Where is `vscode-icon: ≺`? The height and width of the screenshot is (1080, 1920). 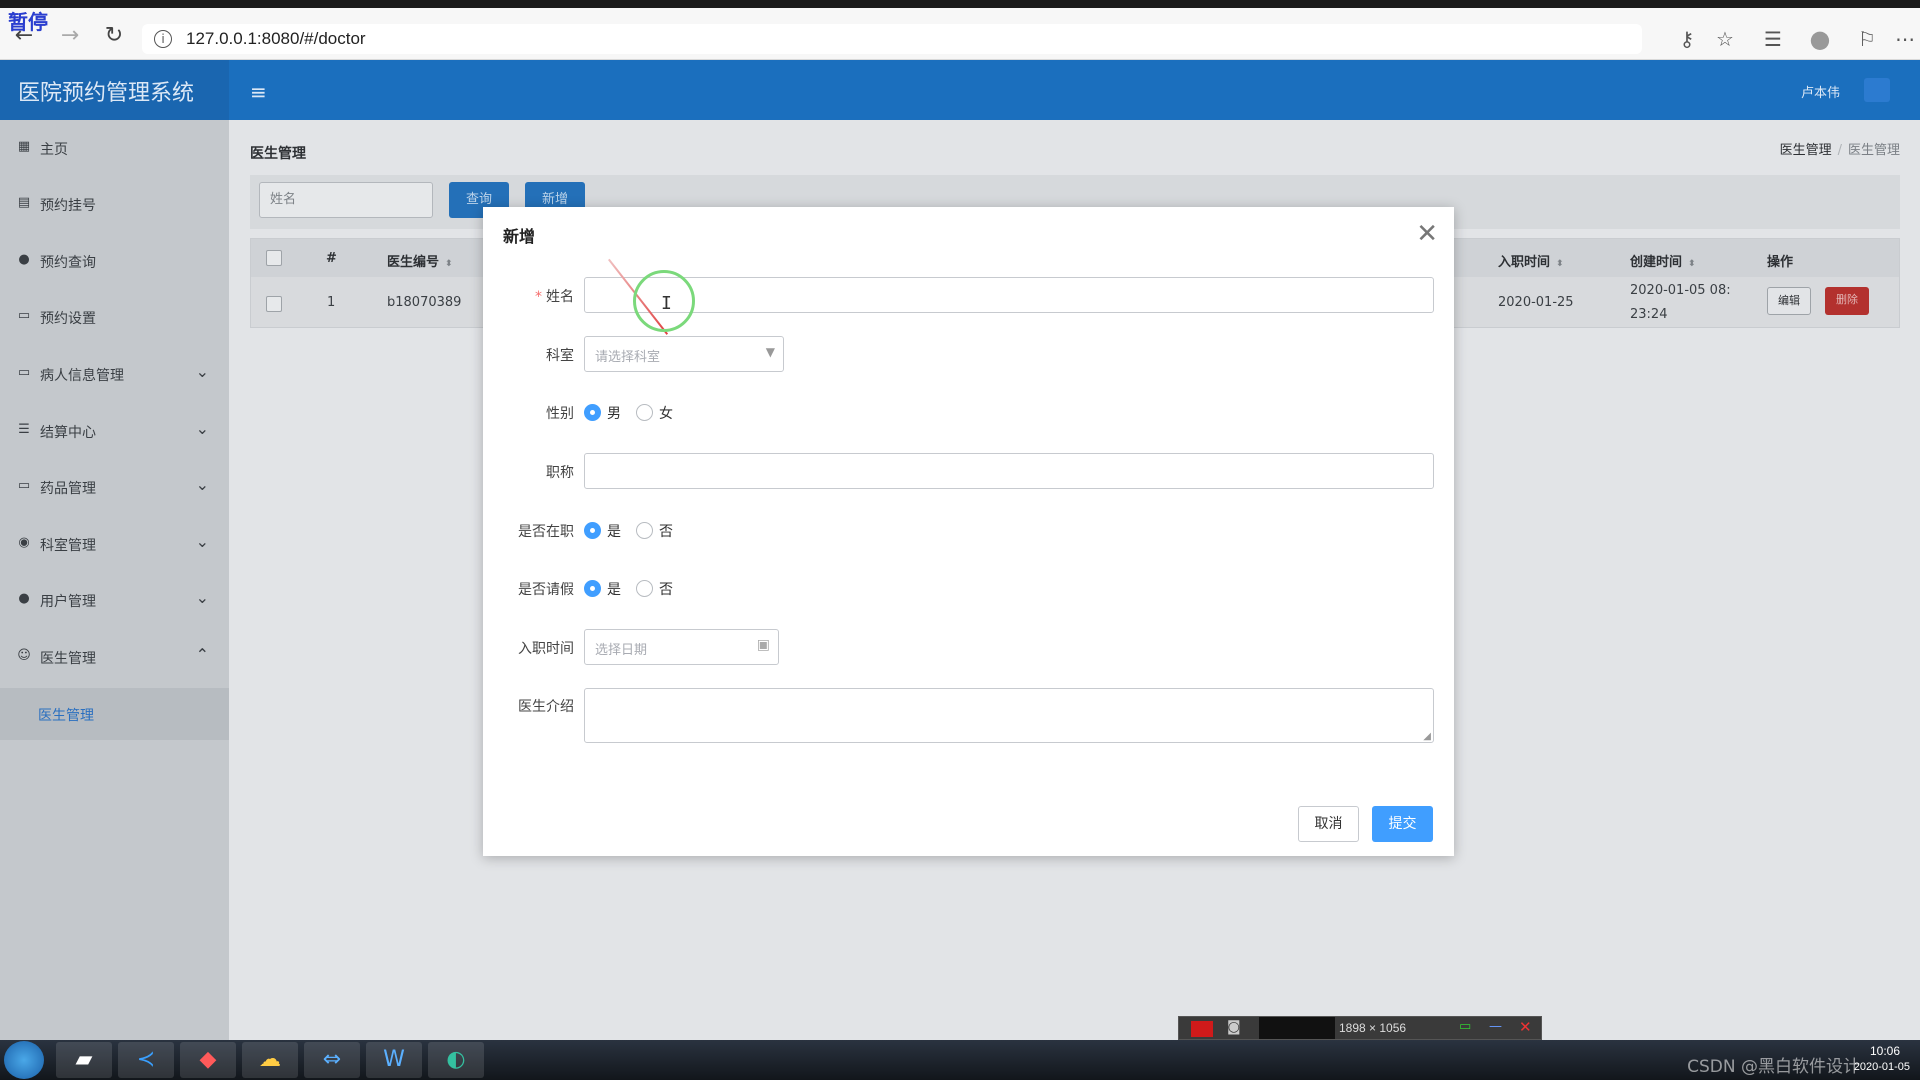
vscode-icon: ≺ is located at coordinates (146, 1060).